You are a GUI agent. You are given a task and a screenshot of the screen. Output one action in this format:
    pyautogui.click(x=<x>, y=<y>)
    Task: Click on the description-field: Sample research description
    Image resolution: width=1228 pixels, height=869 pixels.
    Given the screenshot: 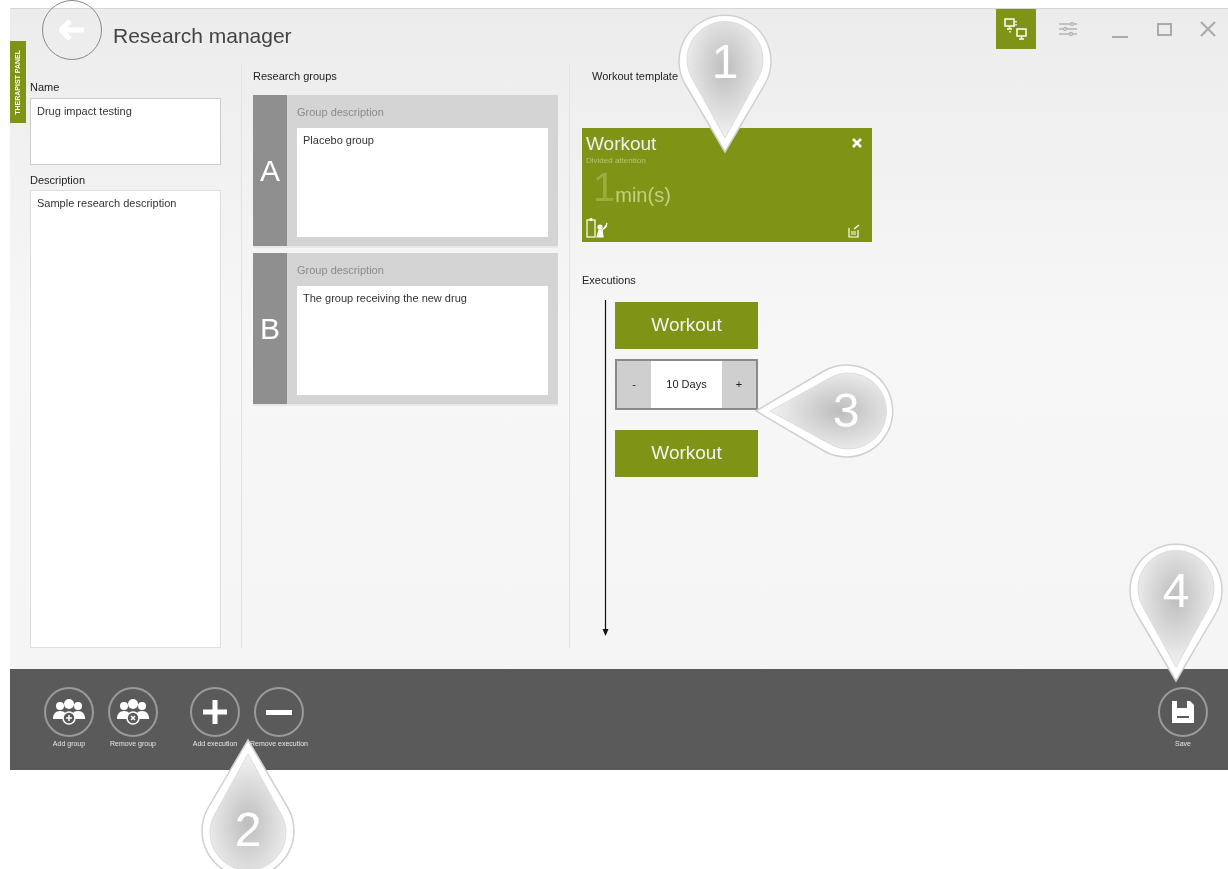 What is the action you would take?
    pyautogui.click(x=125, y=419)
    